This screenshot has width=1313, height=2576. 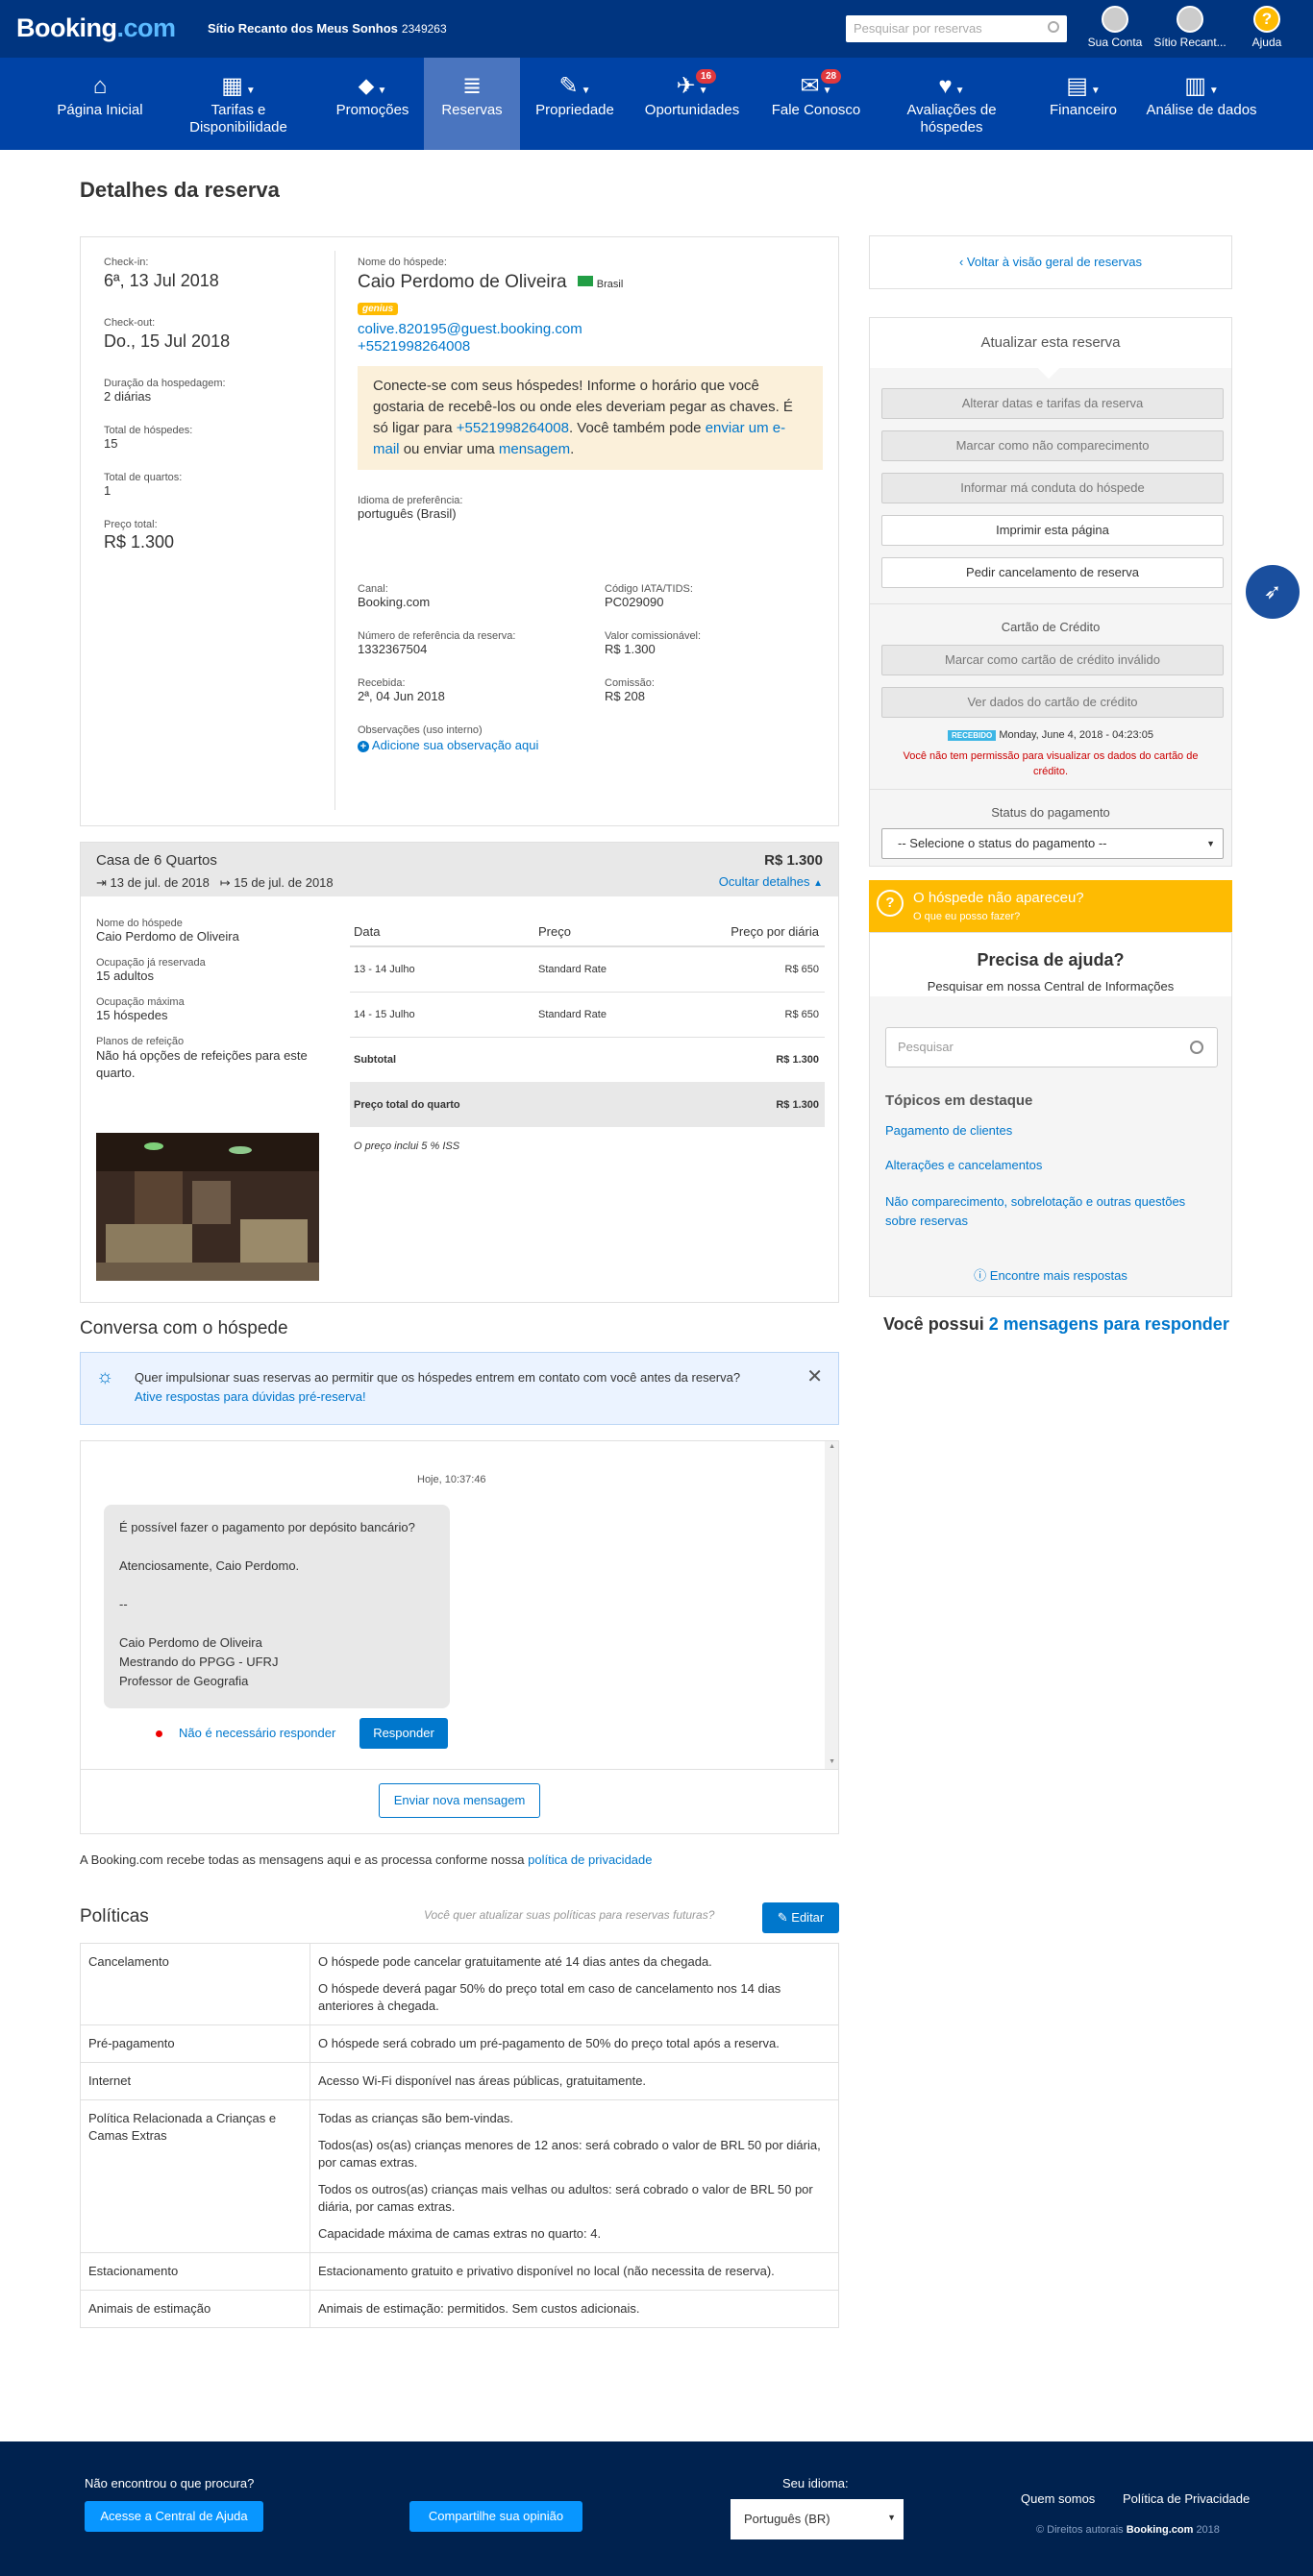 I want to click on nav-property: ✎ ▼ Propriedade, so click(x=575, y=104).